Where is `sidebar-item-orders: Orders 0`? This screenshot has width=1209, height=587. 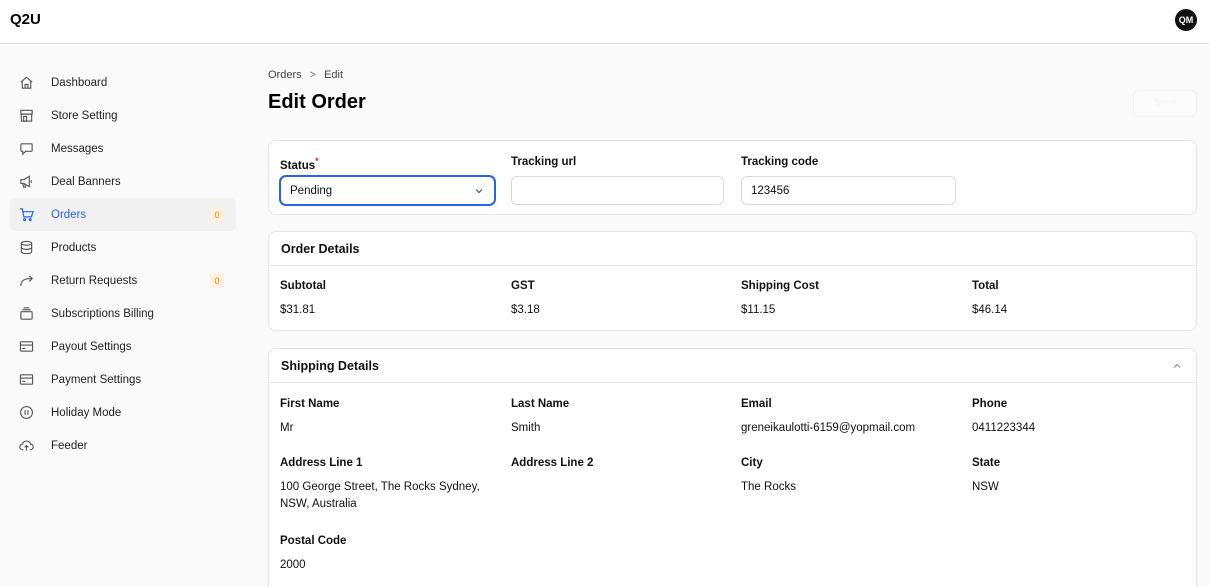 sidebar-item-orders: Orders 0 is located at coordinates (123, 214).